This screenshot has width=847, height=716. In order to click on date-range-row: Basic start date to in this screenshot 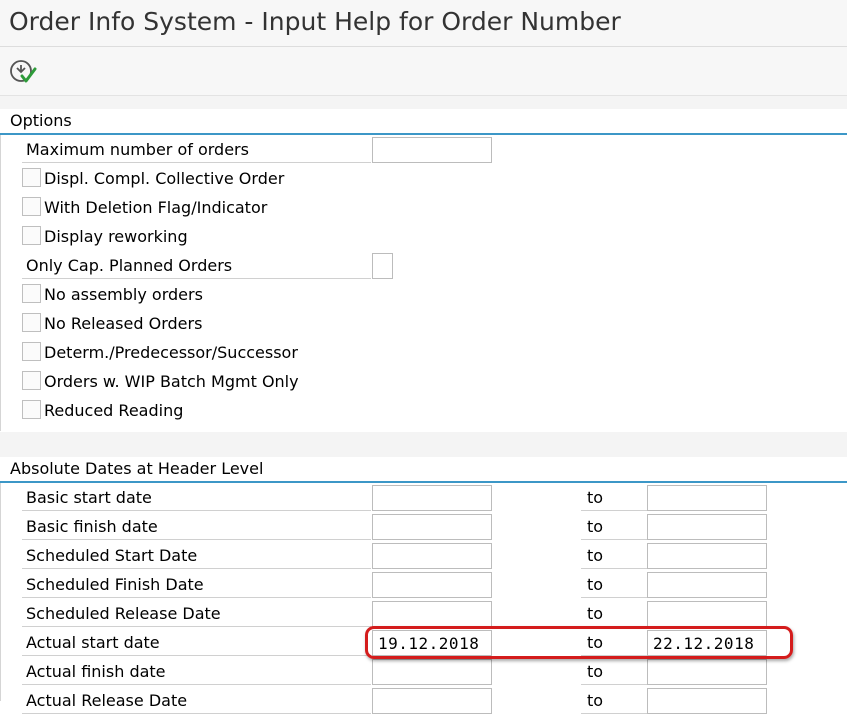, I will do `click(424, 498)`.